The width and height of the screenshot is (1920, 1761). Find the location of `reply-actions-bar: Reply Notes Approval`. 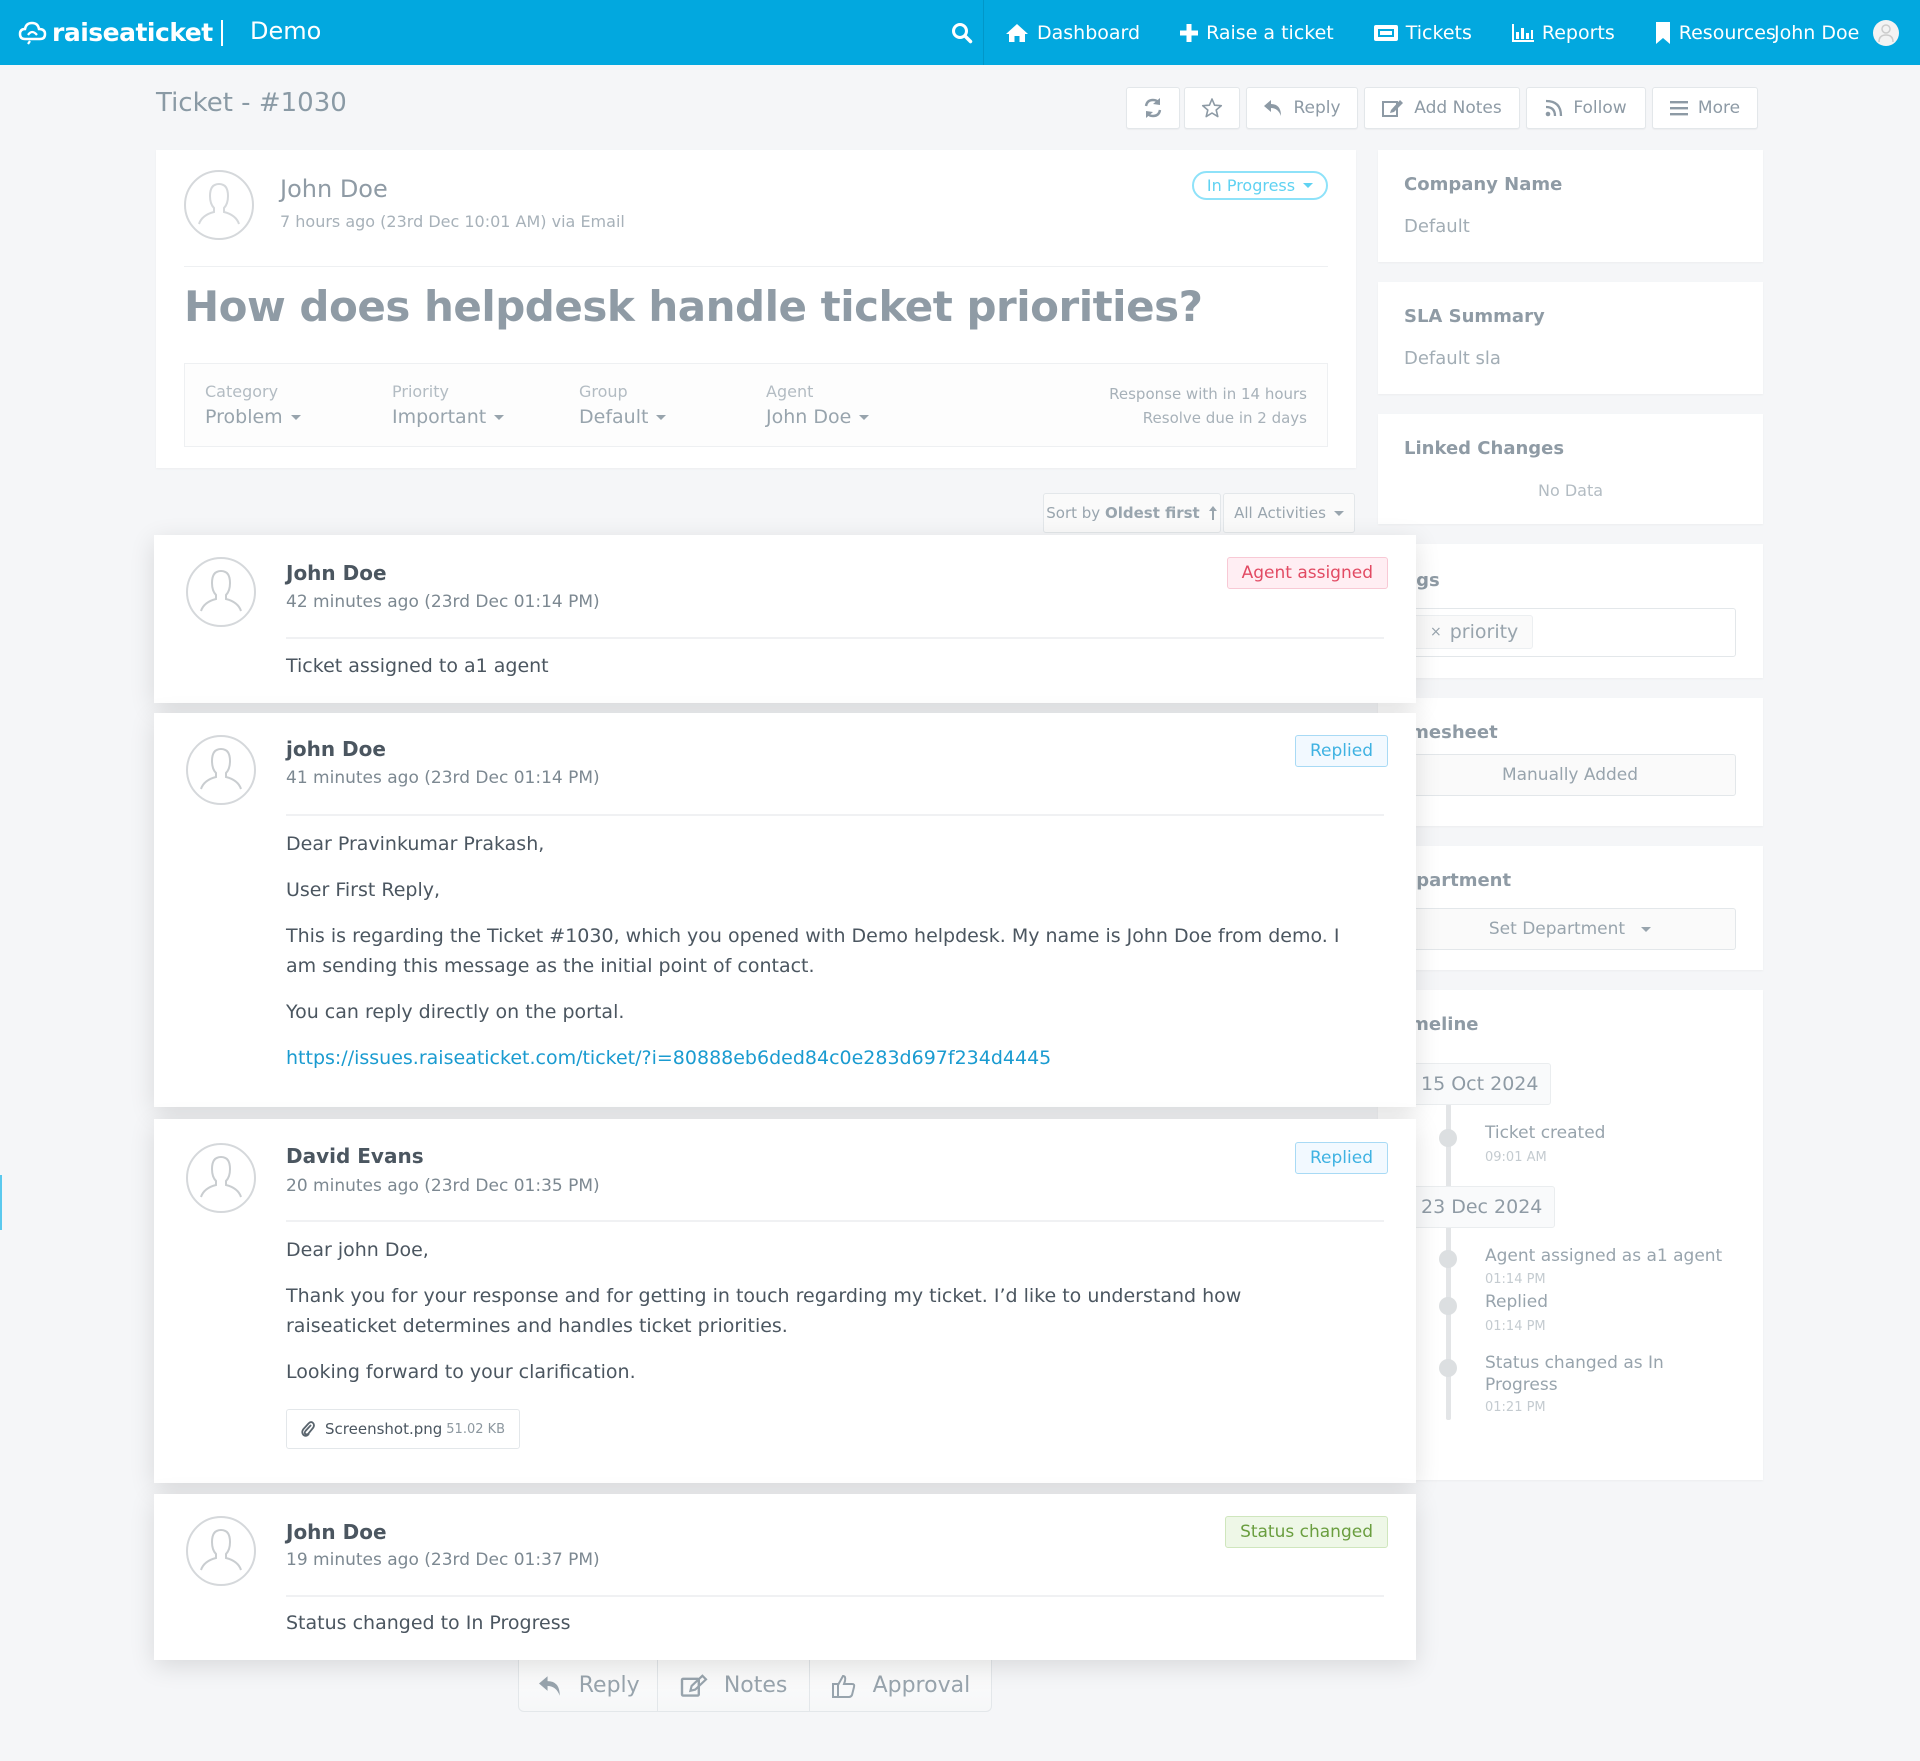

reply-actions-bar: Reply Notes Approval is located at coordinates (755, 1686).